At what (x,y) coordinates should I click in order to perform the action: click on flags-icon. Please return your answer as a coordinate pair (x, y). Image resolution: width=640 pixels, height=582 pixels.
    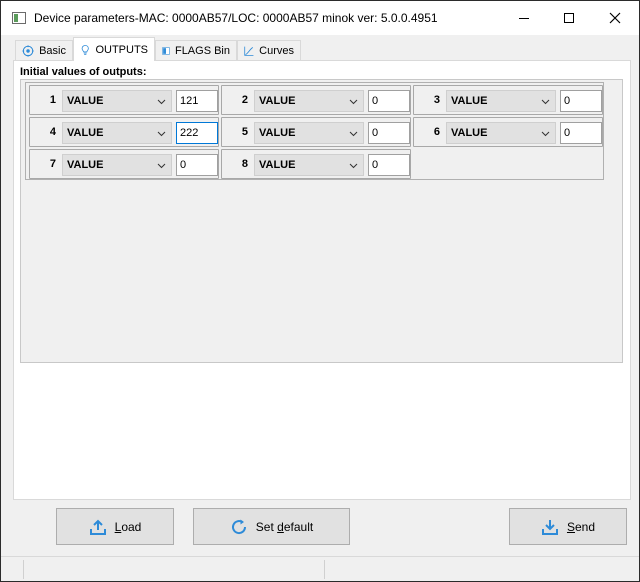
    Looking at the image, I should click on (166, 50).